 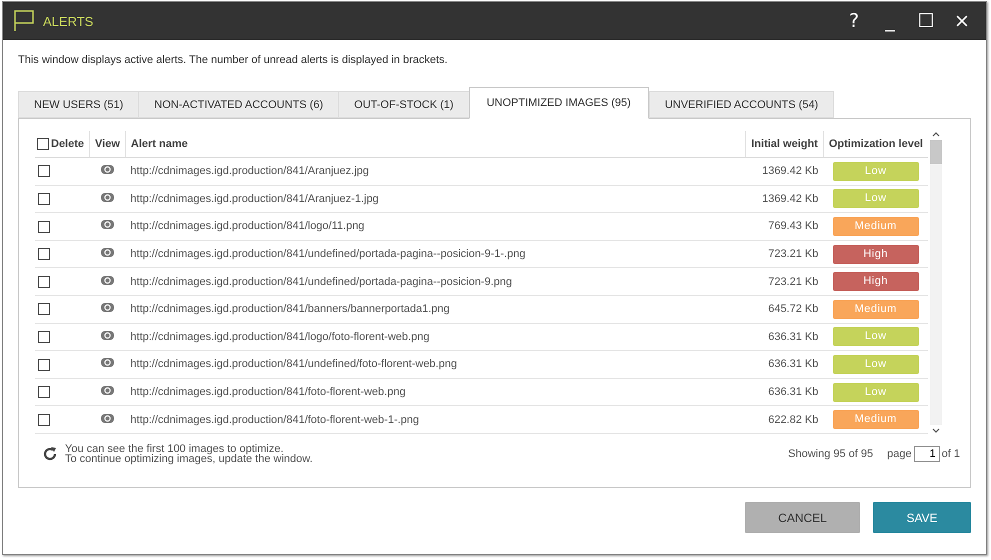 I want to click on table-cell: http://cdnimages.igd.production/841/logo/11.png, so click(x=435, y=226).